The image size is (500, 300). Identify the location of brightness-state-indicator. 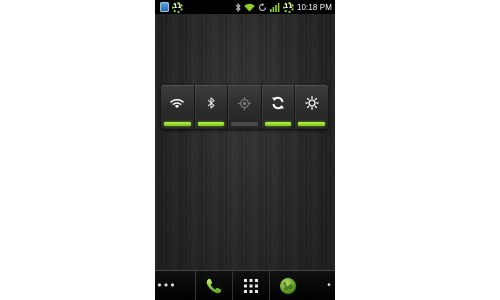
(311, 124).